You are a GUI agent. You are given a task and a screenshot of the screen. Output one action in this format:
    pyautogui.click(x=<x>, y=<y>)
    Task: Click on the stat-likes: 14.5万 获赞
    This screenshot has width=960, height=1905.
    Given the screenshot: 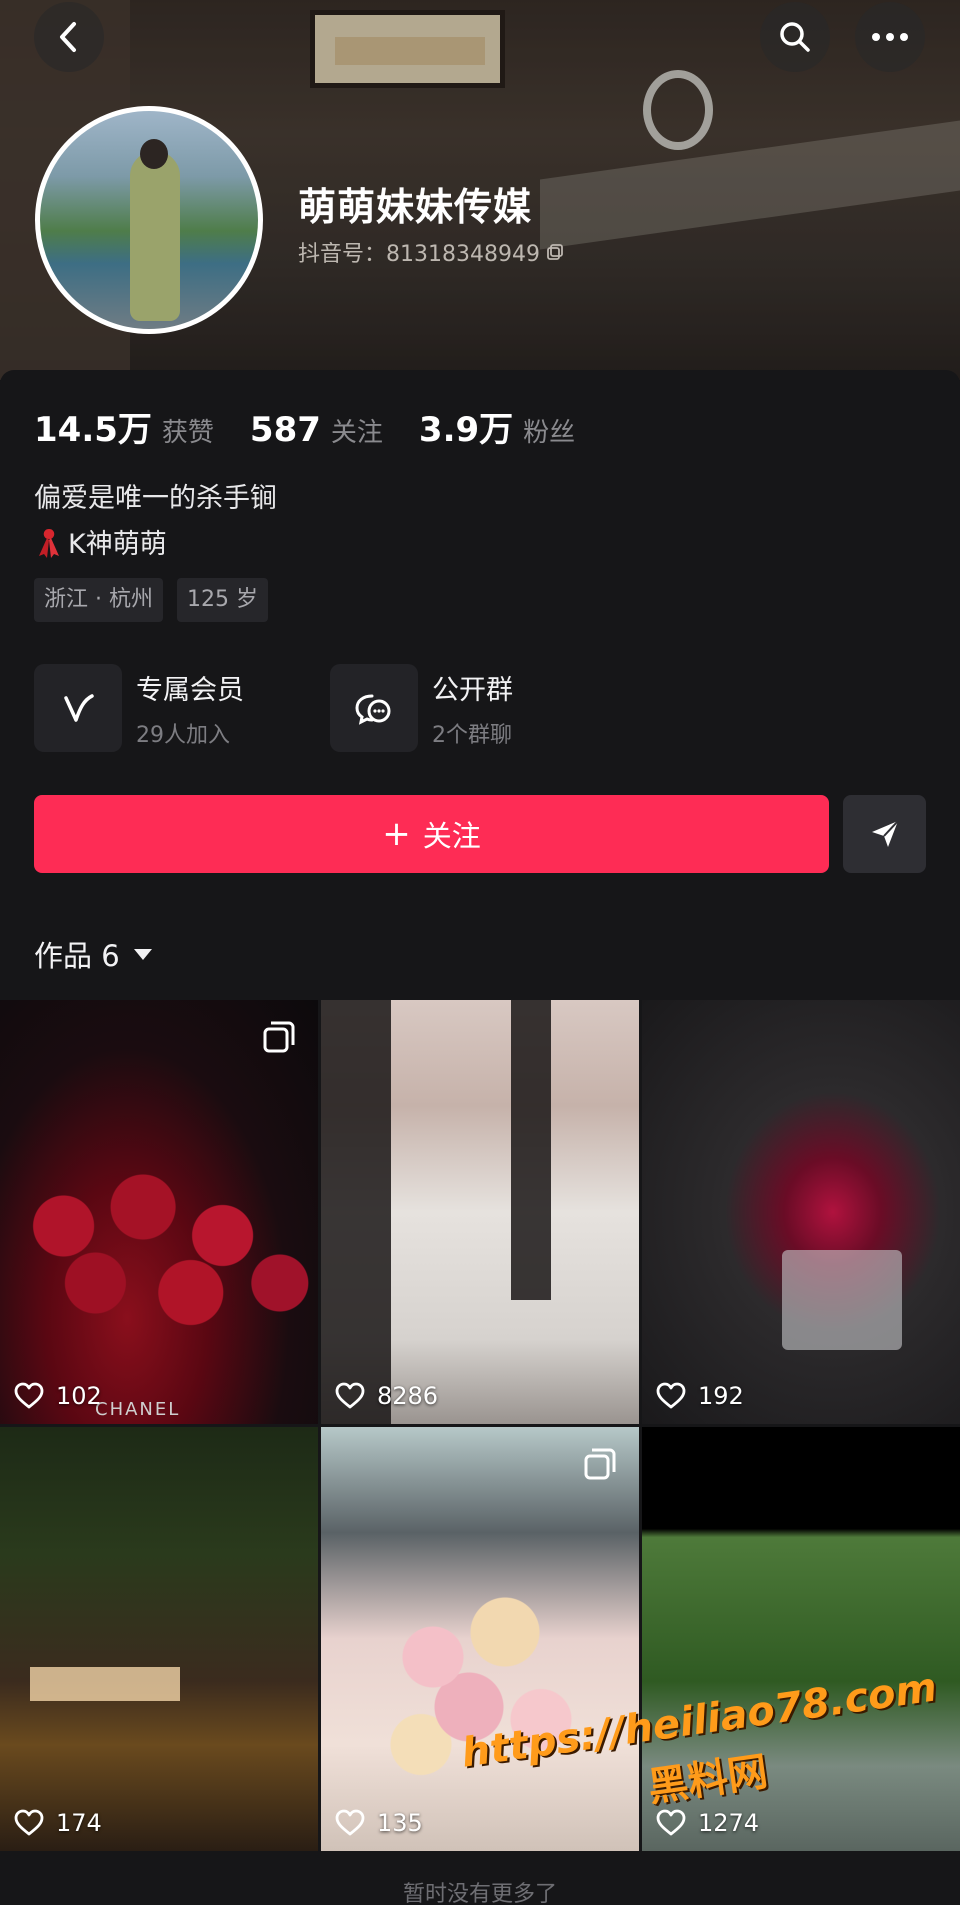 What is the action you would take?
    pyautogui.click(x=124, y=426)
    